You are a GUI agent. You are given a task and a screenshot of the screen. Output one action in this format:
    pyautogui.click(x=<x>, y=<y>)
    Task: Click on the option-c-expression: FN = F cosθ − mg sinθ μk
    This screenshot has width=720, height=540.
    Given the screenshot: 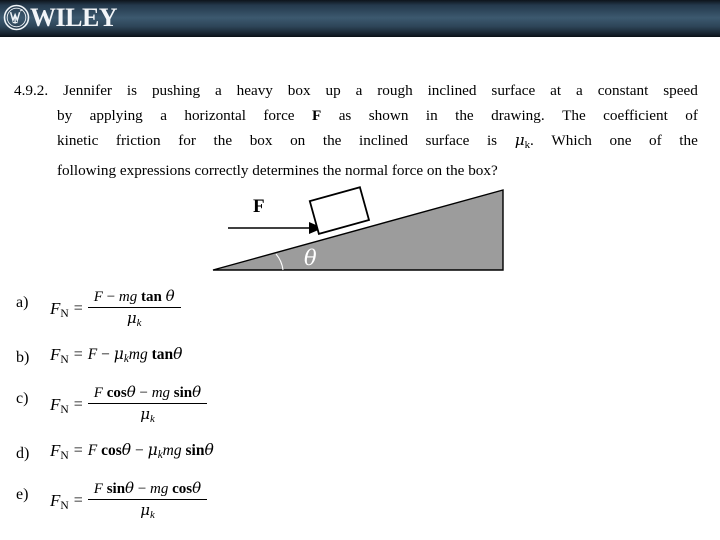 What is the action you would take?
    pyautogui.click(x=129, y=405)
    